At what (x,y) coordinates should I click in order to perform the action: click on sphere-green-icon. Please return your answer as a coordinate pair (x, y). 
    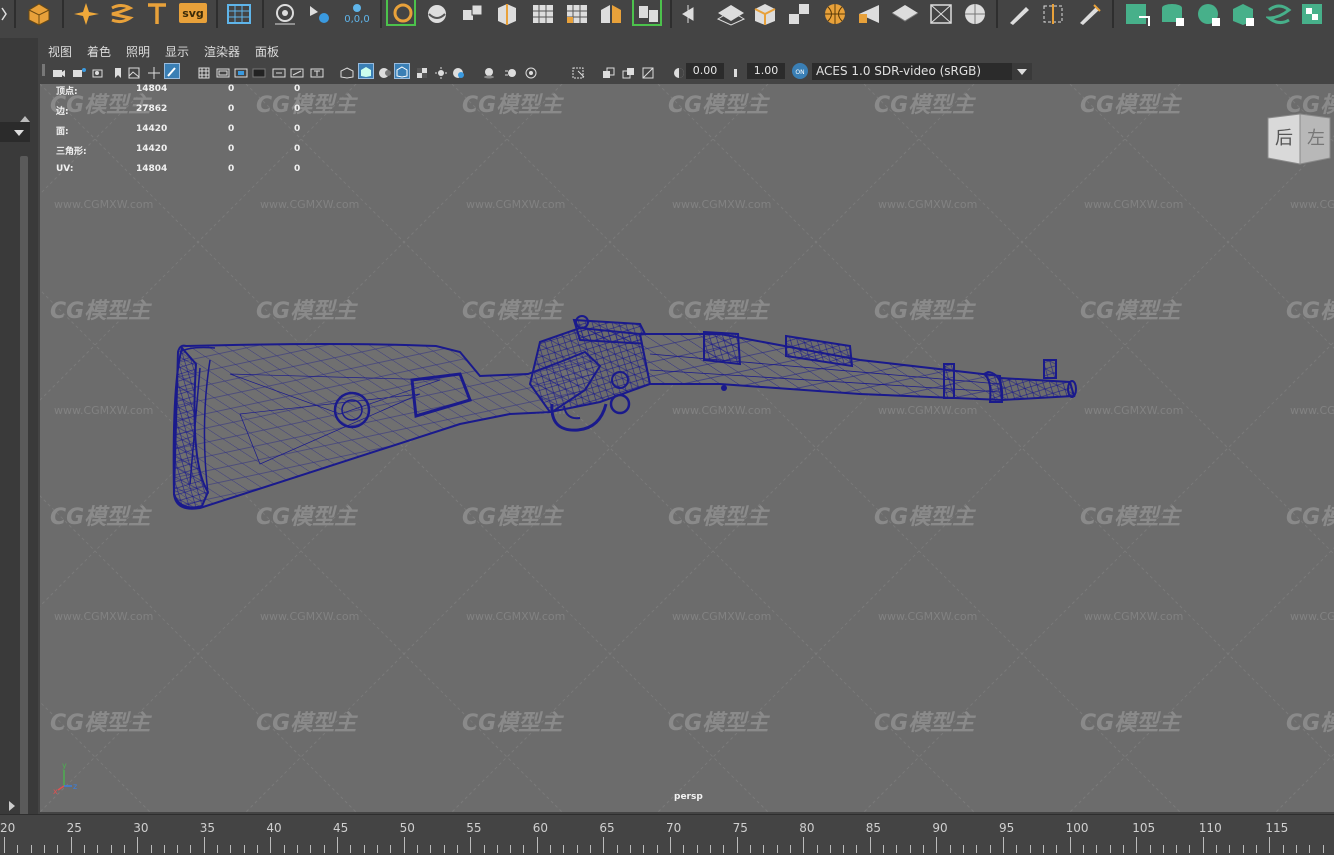
    Looking at the image, I should click on (1209, 14).